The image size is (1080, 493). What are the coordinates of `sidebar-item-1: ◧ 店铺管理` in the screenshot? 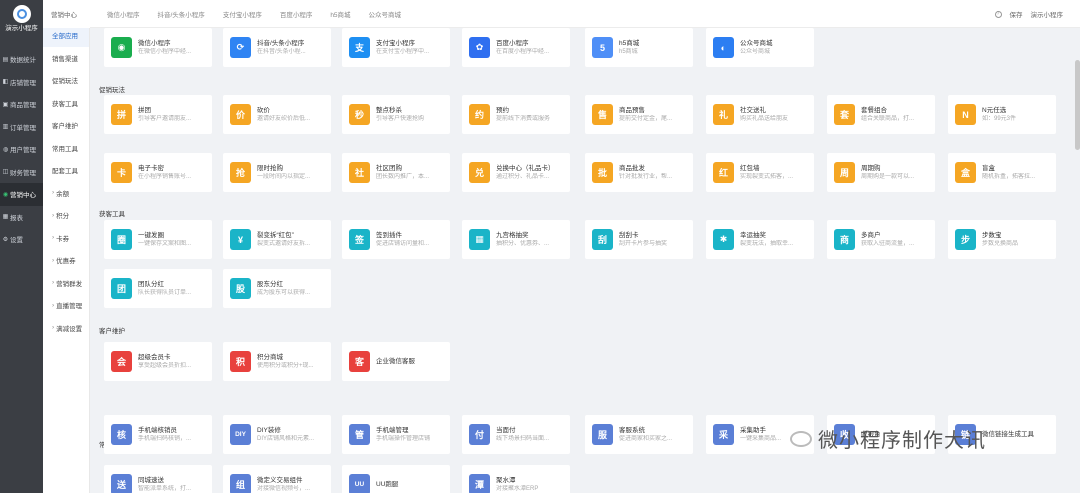 It's located at (21, 82).